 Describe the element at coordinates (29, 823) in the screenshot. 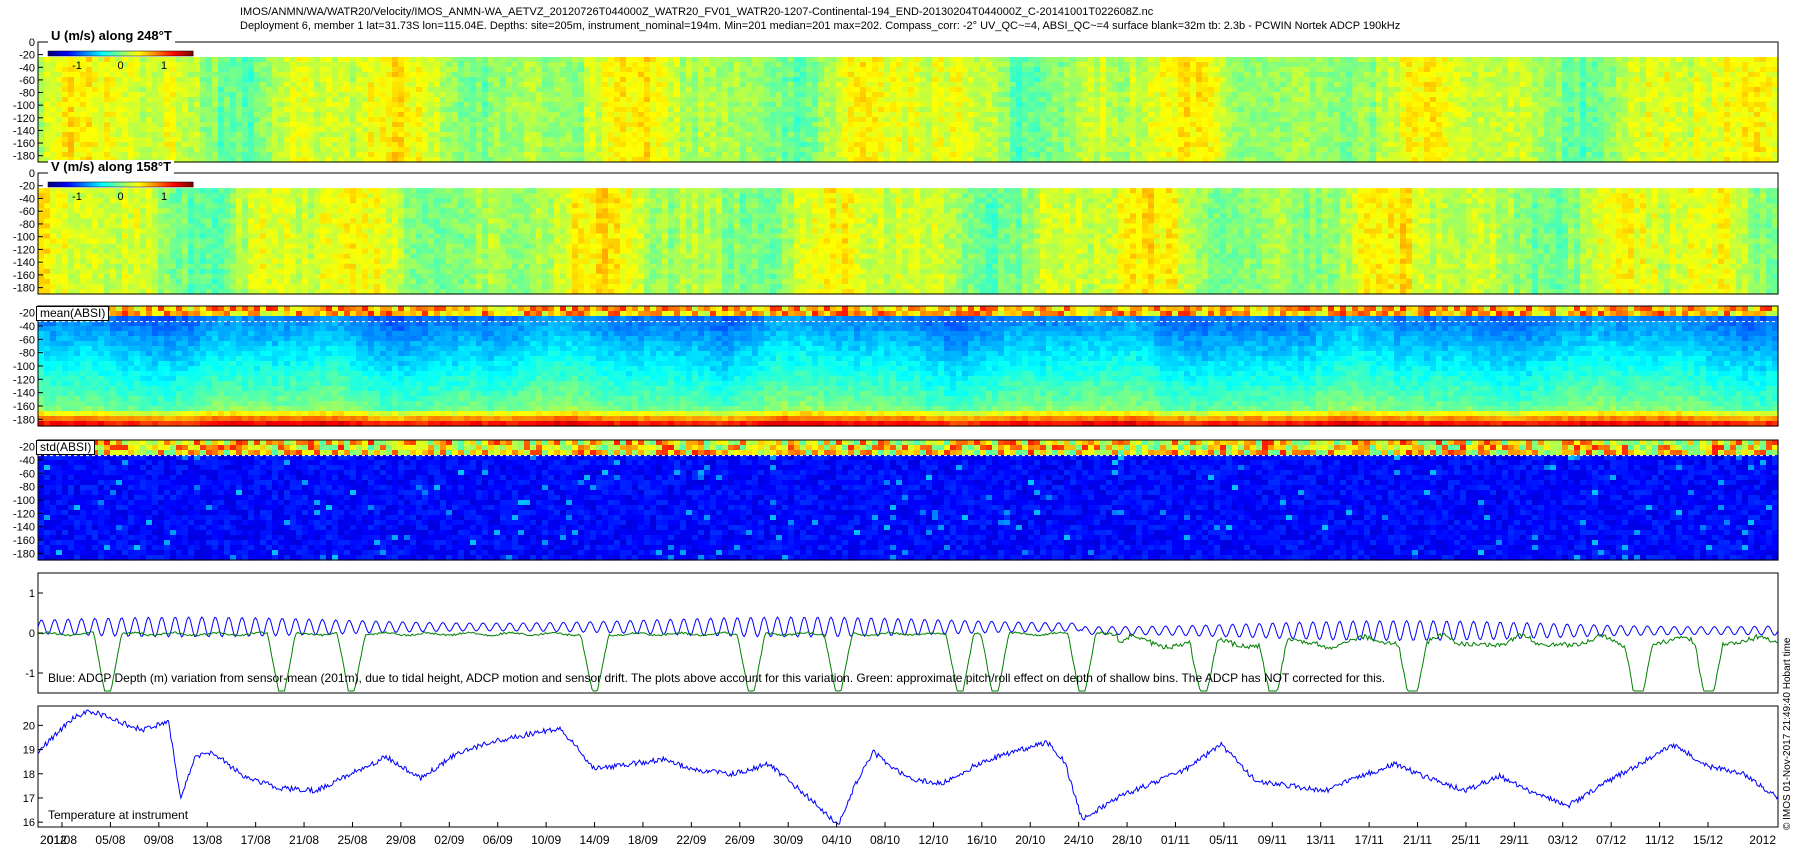

I see `panel-temp-ytick-label: 16` at that location.